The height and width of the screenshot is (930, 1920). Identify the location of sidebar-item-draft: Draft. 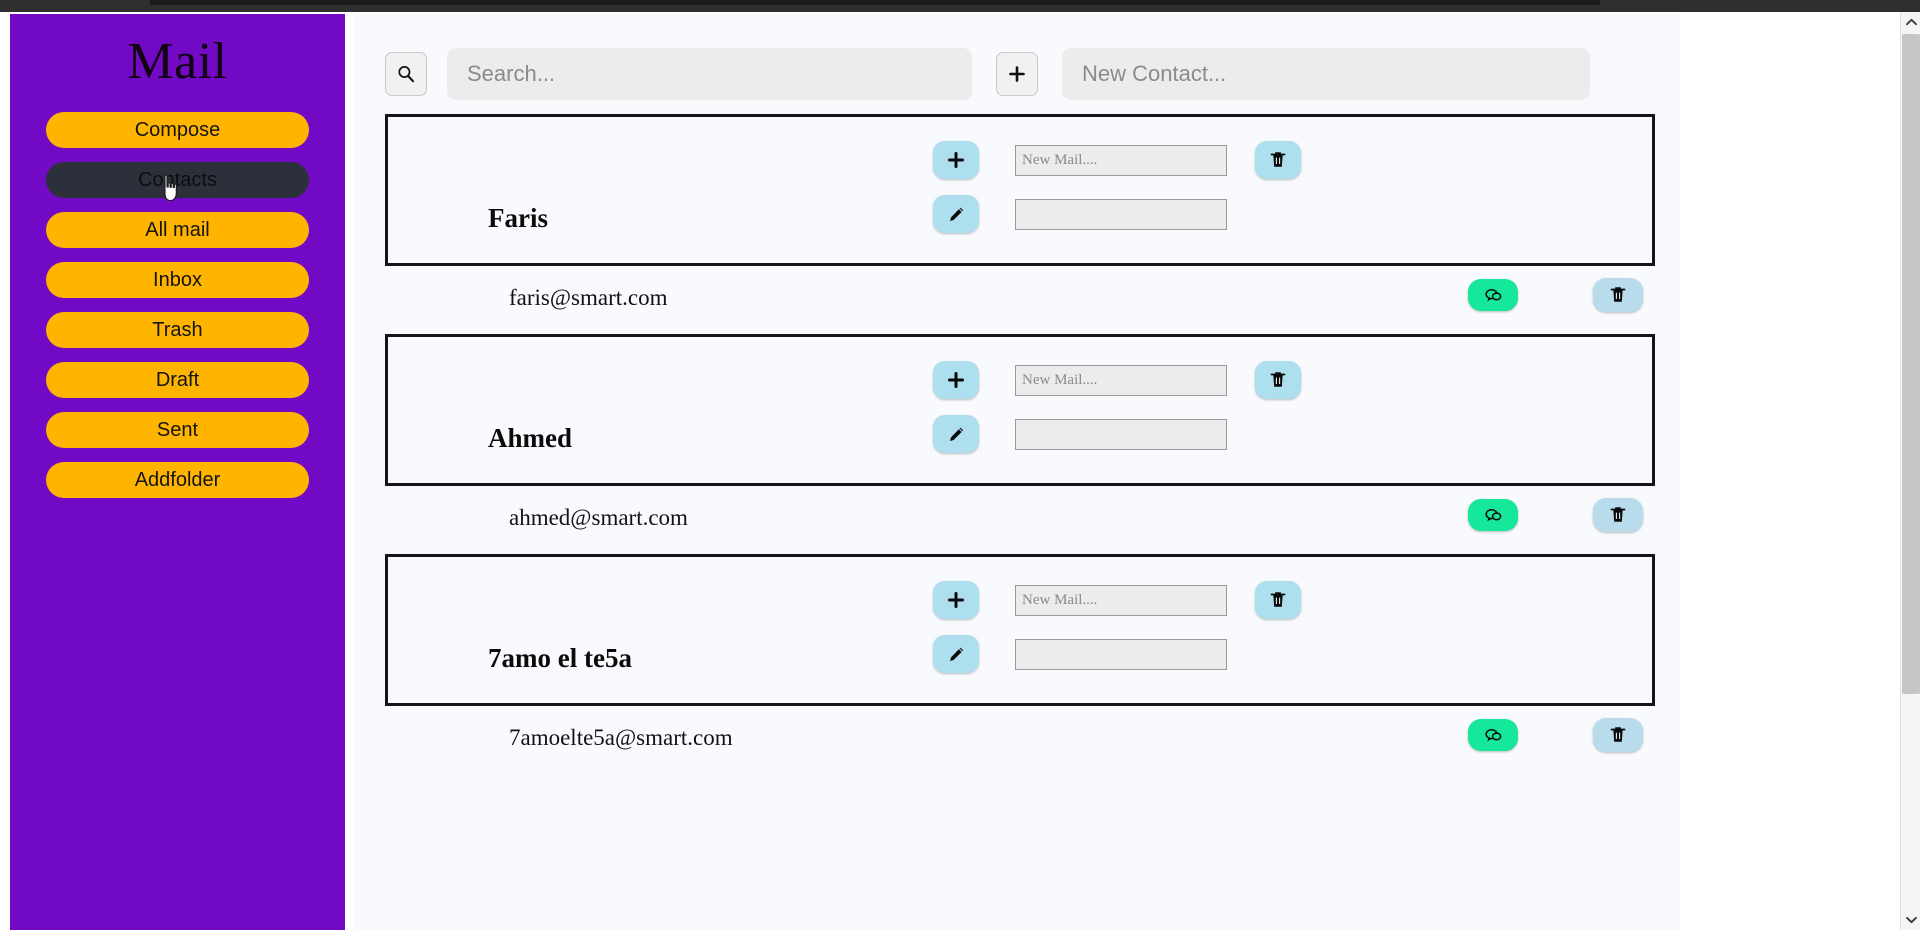
(177, 380).